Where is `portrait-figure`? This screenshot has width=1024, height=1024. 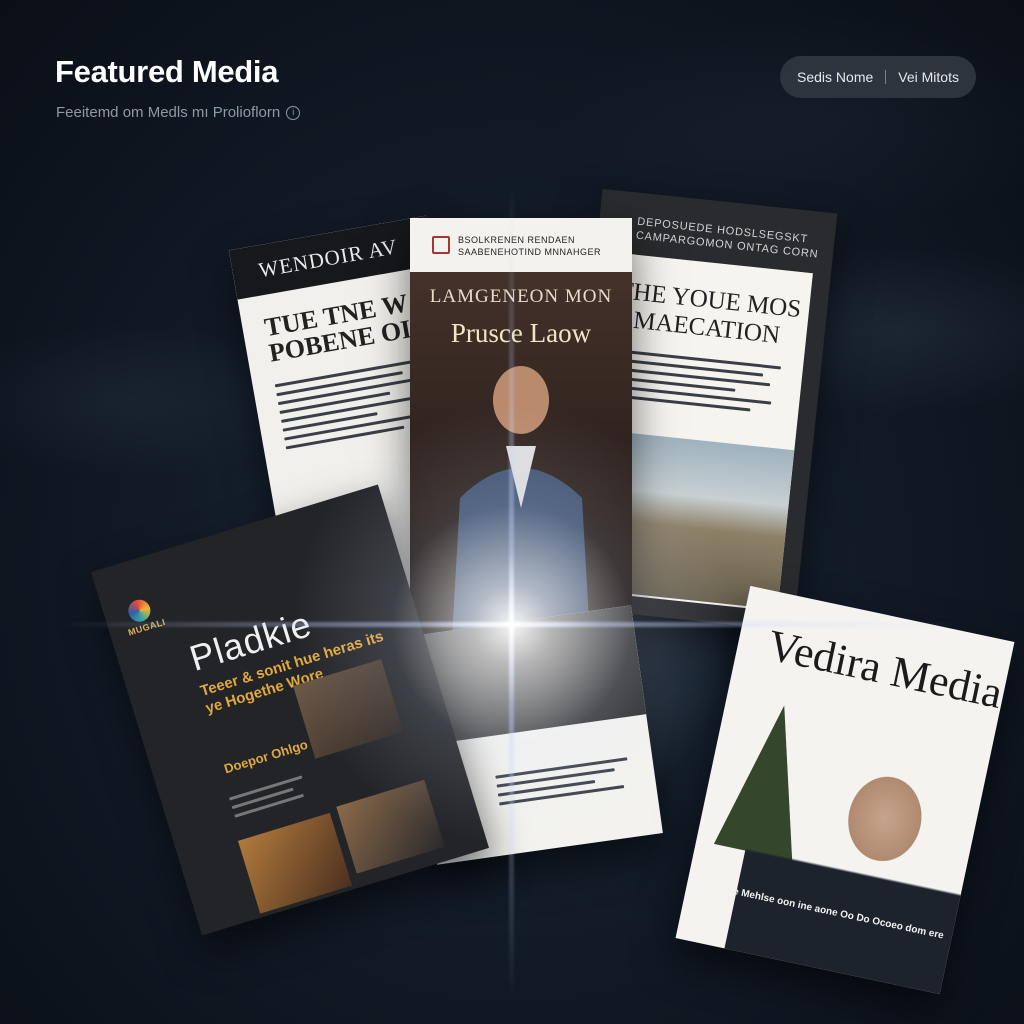
portrait-figure is located at coordinates (521, 502).